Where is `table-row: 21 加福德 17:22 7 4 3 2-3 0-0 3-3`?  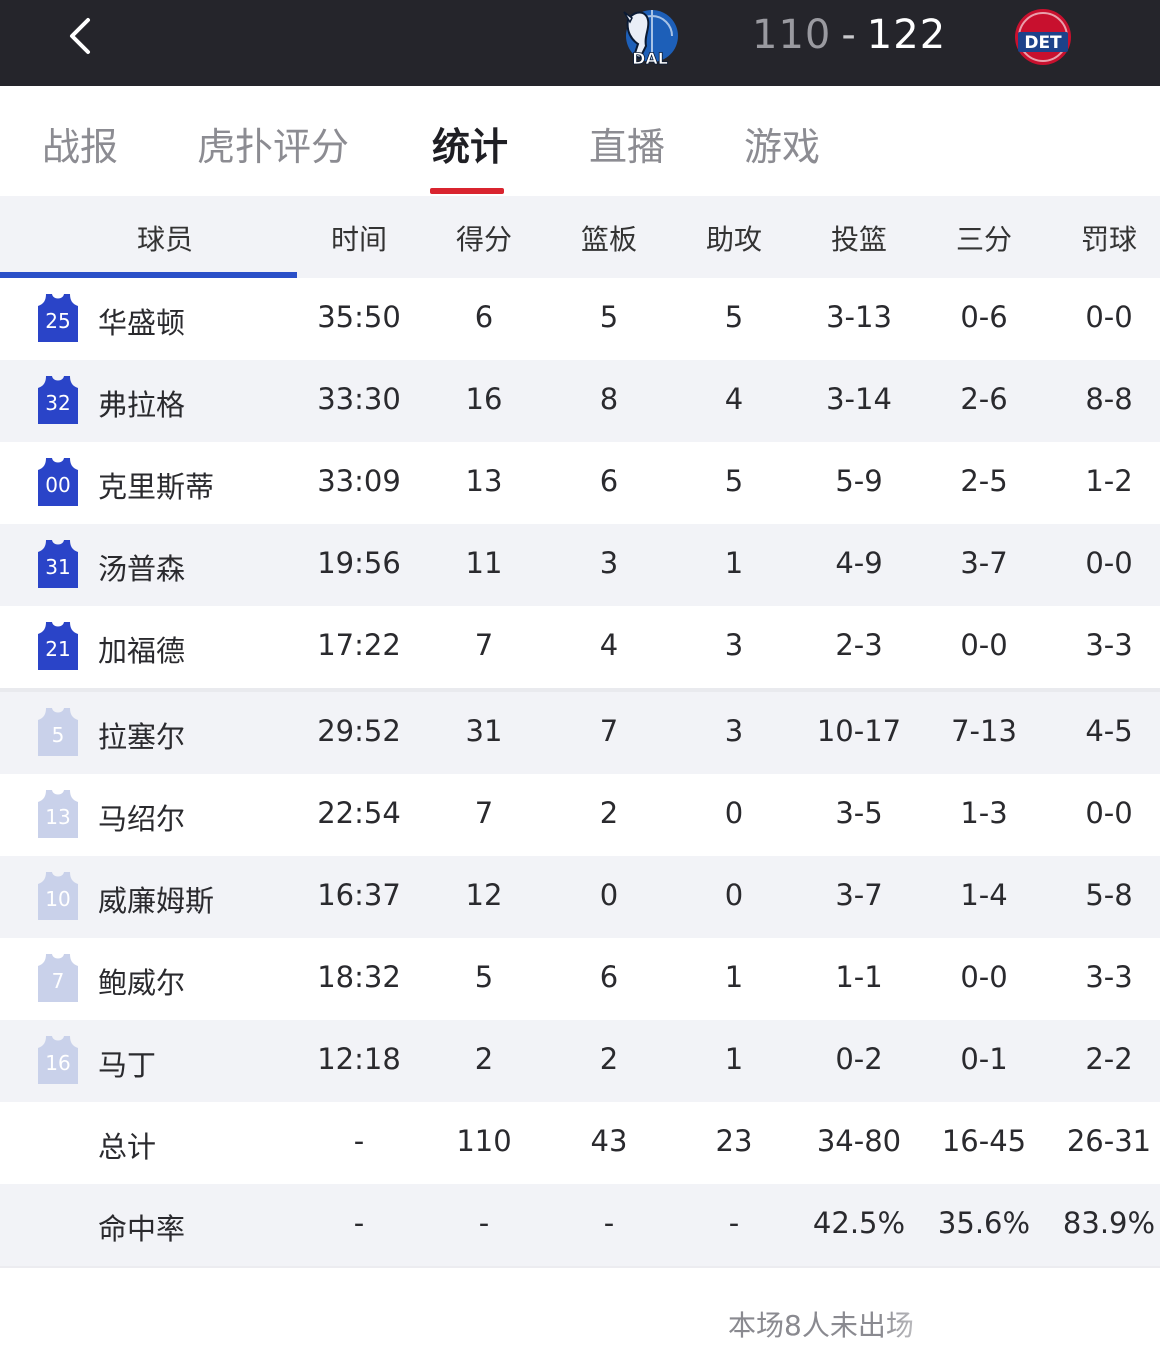 table-row: 21 加福德 17:22 7 4 3 2-3 0-0 3-3 is located at coordinates (580, 647).